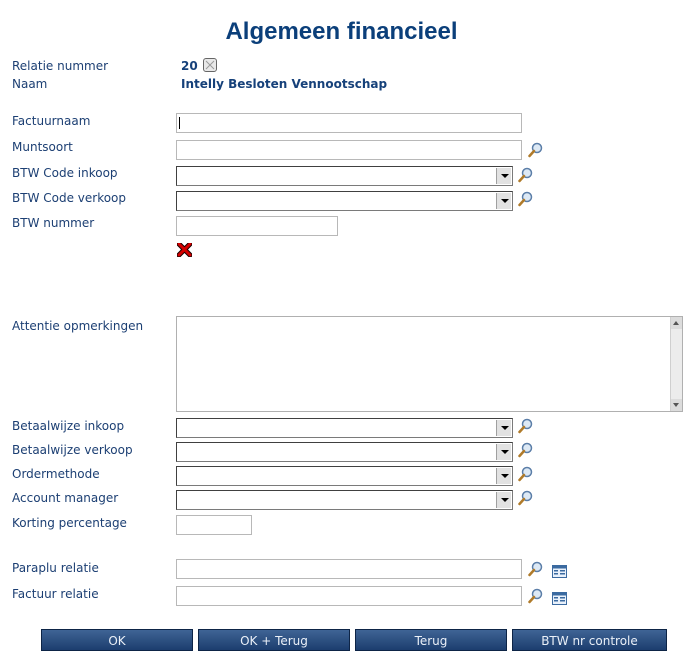  What do you see at coordinates (341, 31) in the screenshot?
I see `page-title: Algemeen financieel` at bounding box center [341, 31].